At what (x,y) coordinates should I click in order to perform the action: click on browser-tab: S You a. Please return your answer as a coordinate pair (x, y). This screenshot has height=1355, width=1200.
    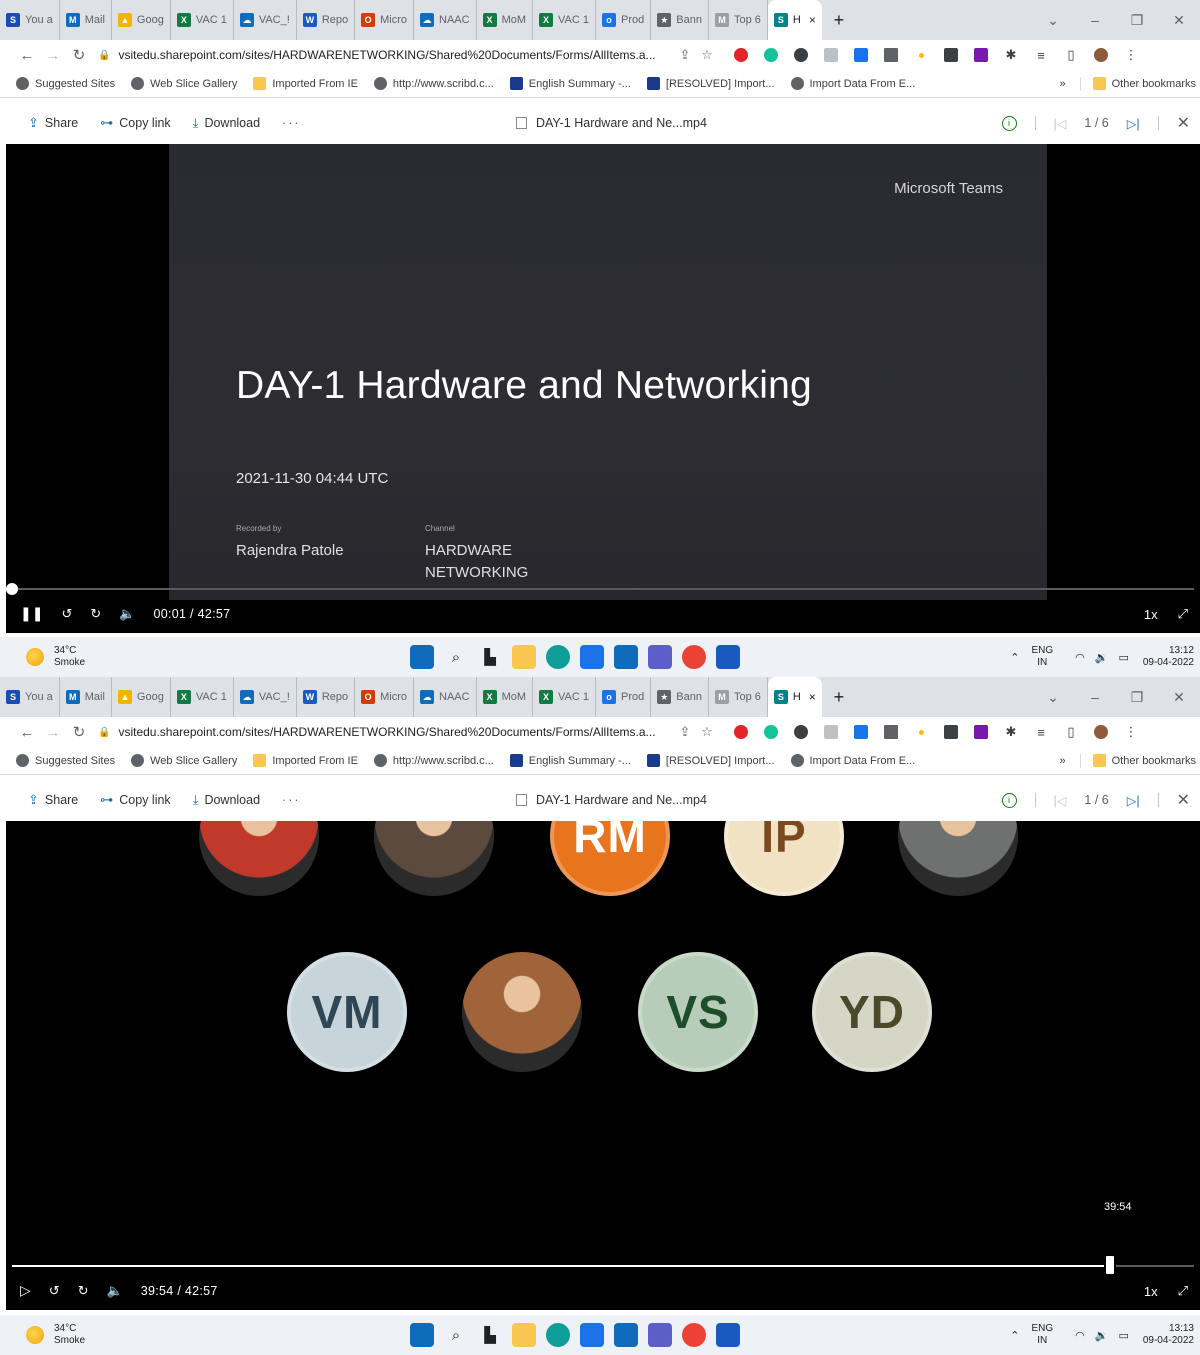
    Looking at the image, I should click on (30, 697).